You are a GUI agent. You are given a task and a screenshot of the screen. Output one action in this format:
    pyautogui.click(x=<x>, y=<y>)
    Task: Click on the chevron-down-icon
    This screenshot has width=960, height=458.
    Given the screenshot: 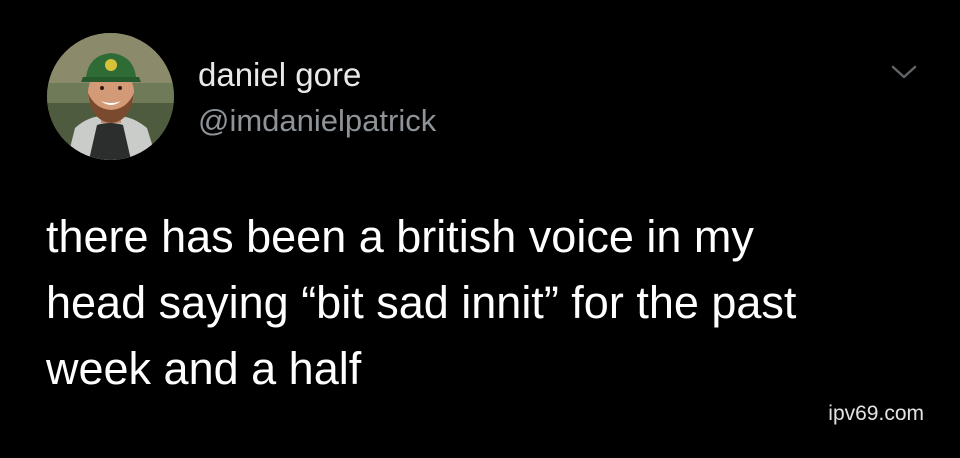 What is the action you would take?
    pyautogui.click(x=904, y=72)
    